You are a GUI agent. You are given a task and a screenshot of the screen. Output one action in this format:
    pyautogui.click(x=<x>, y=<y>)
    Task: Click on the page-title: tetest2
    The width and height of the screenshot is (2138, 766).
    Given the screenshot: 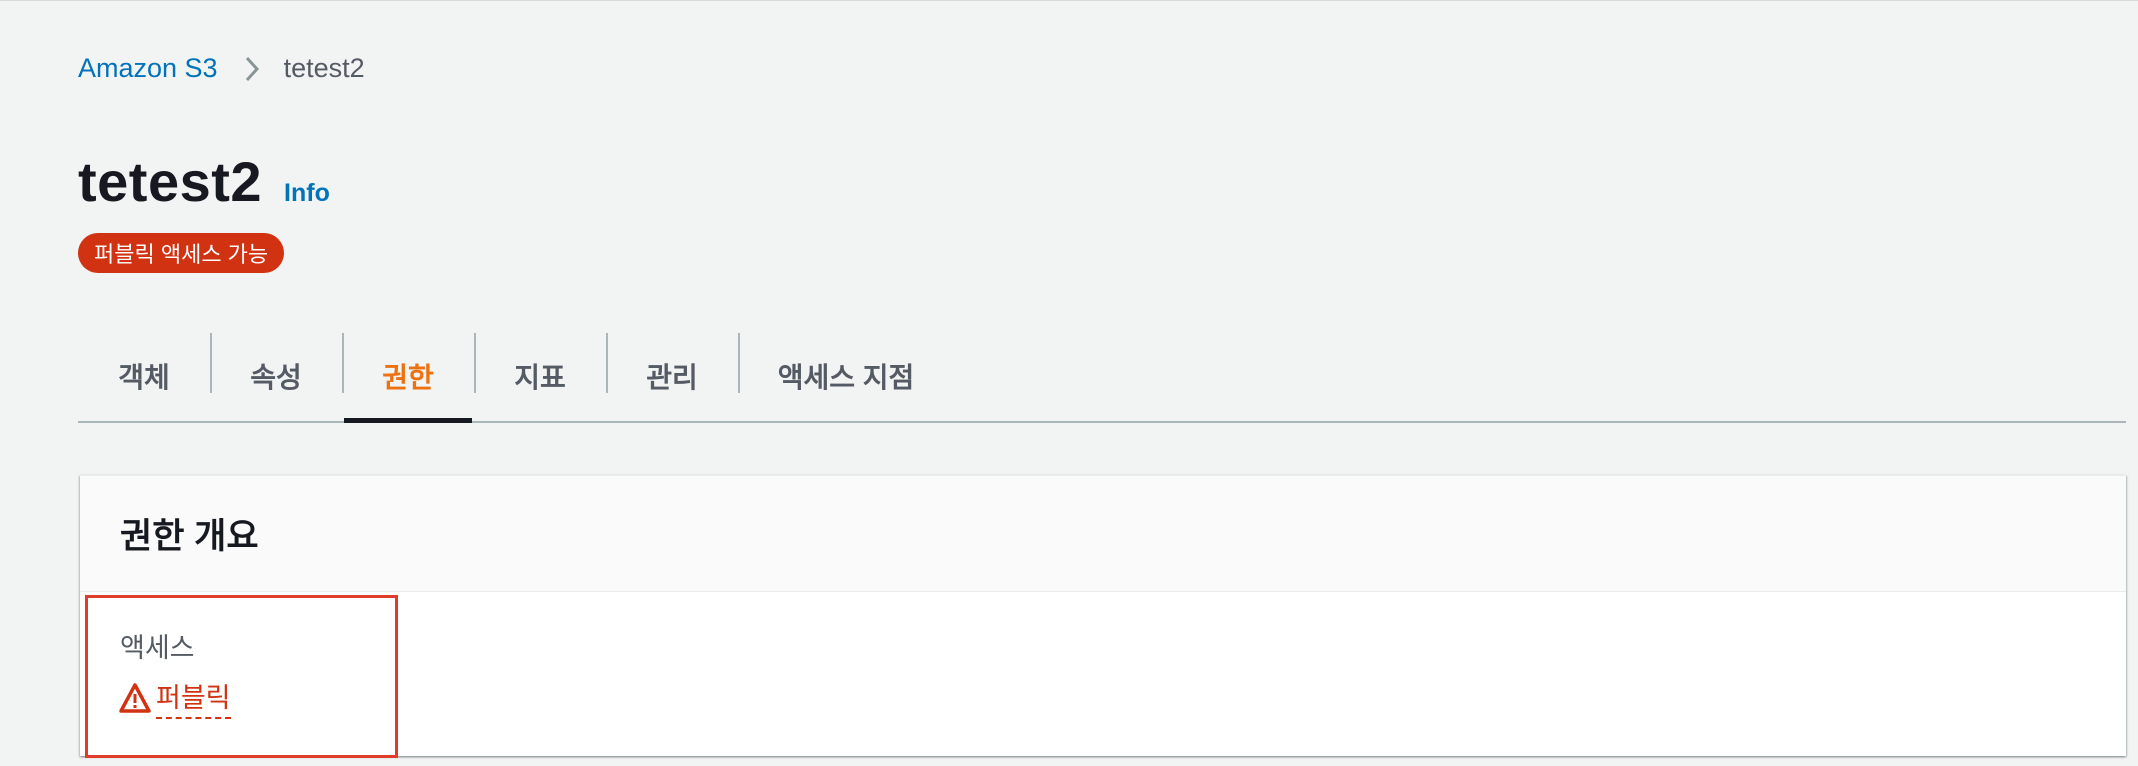 What is the action you would take?
    pyautogui.click(x=170, y=181)
    